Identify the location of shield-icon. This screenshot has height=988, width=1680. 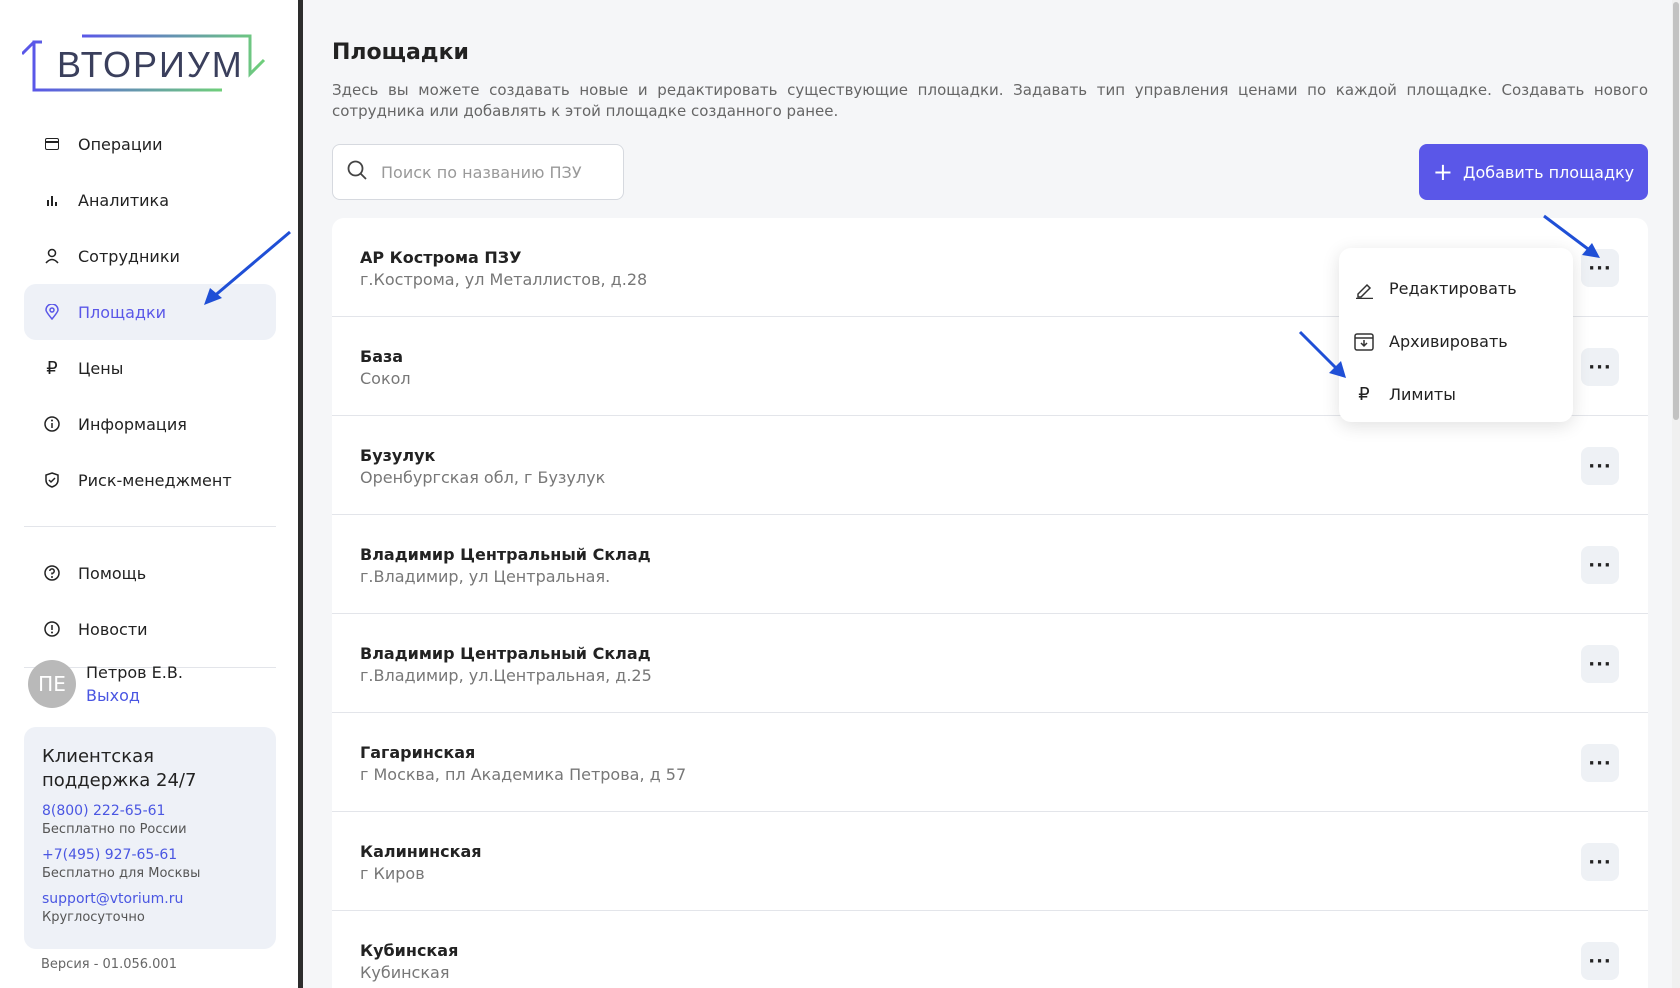
(52, 480).